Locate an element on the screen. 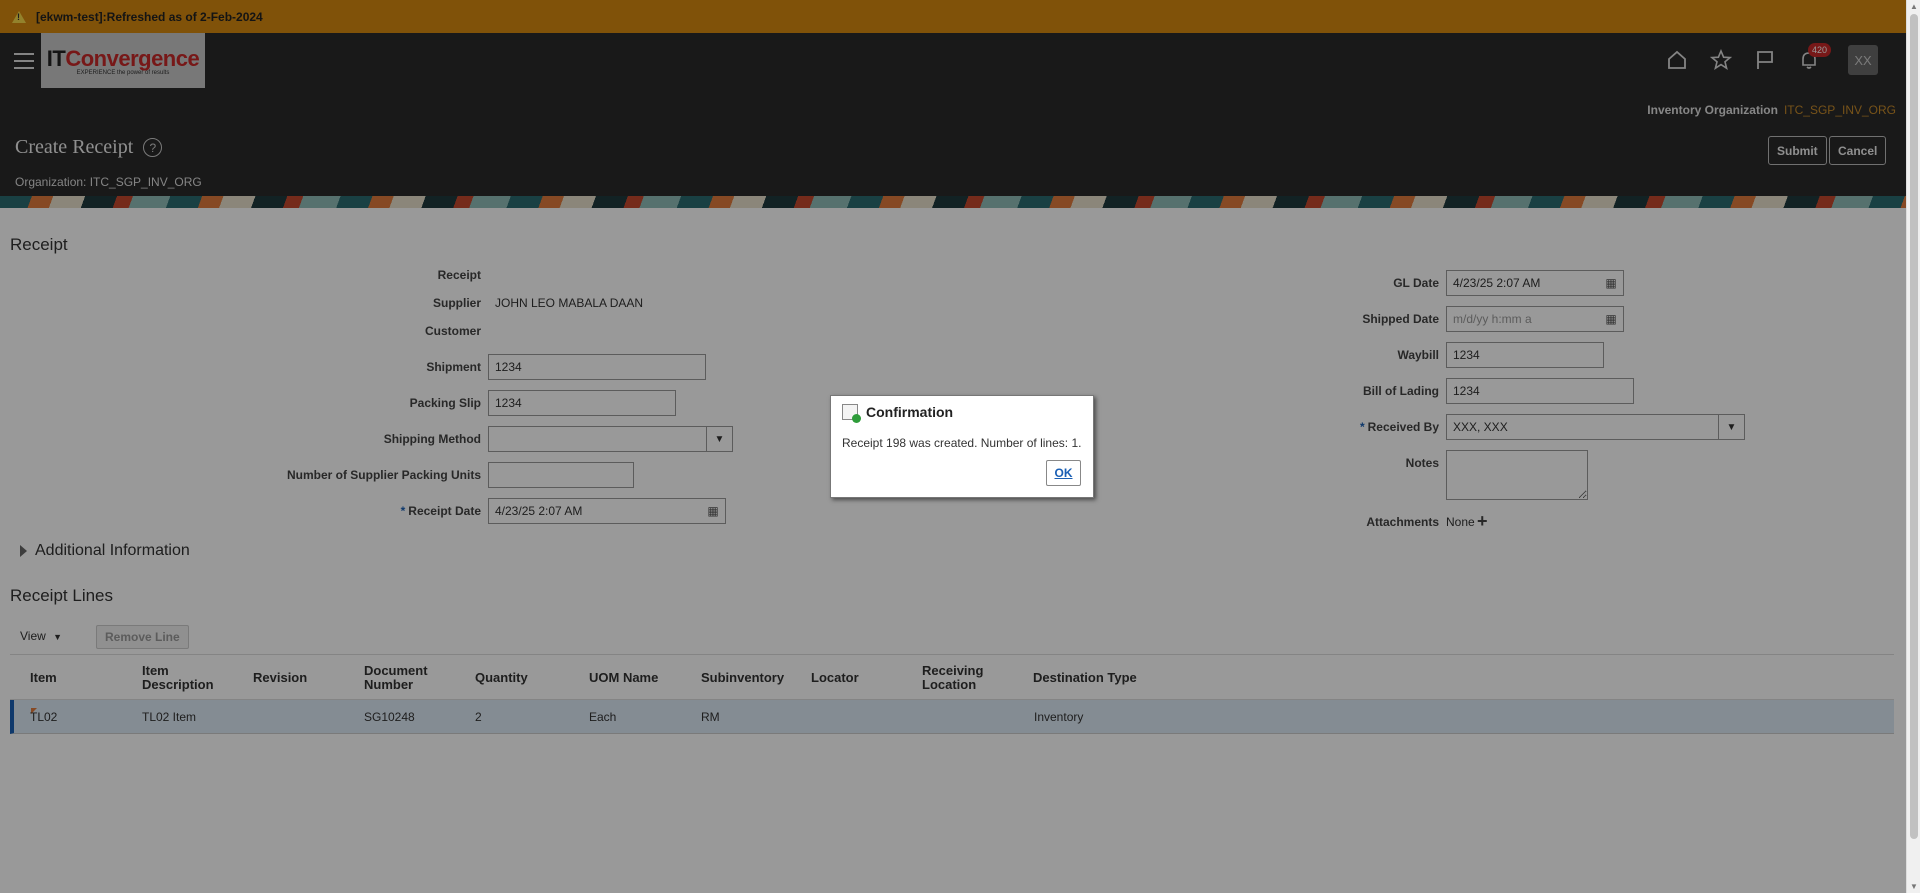  scroll-down-icon: ▼ is located at coordinates (1914, 886).